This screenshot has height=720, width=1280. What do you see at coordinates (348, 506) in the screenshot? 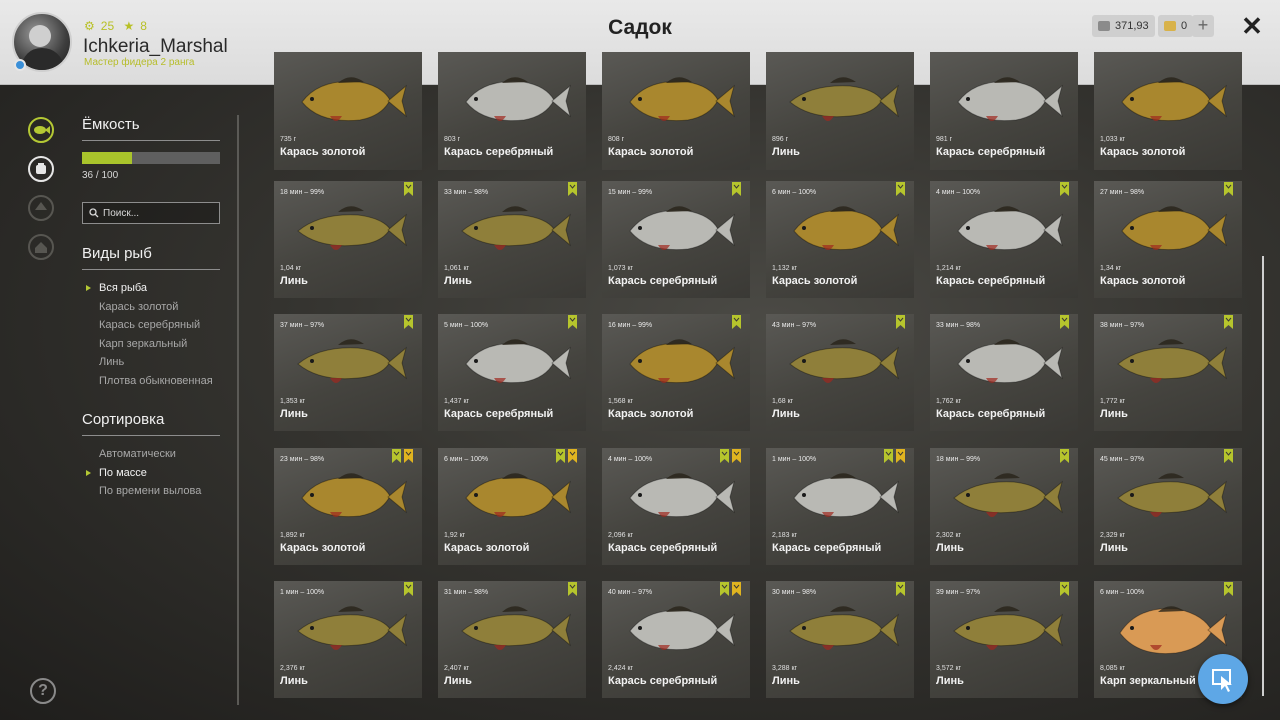
I see `fish-card: 23 мин – 98% 1,892 кг Карась золотой` at bounding box center [348, 506].